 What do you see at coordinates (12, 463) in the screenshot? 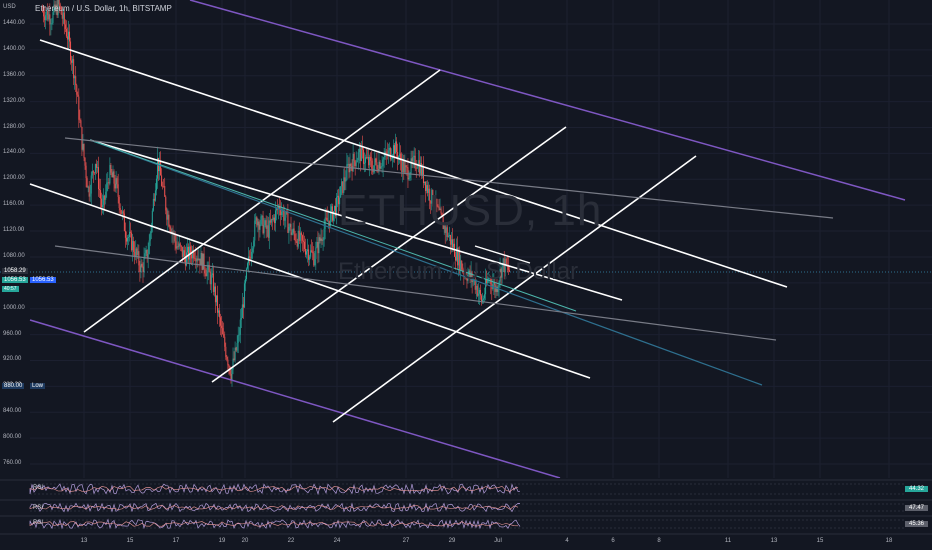
I see `y-tick-label: 760.00` at bounding box center [12, 463].